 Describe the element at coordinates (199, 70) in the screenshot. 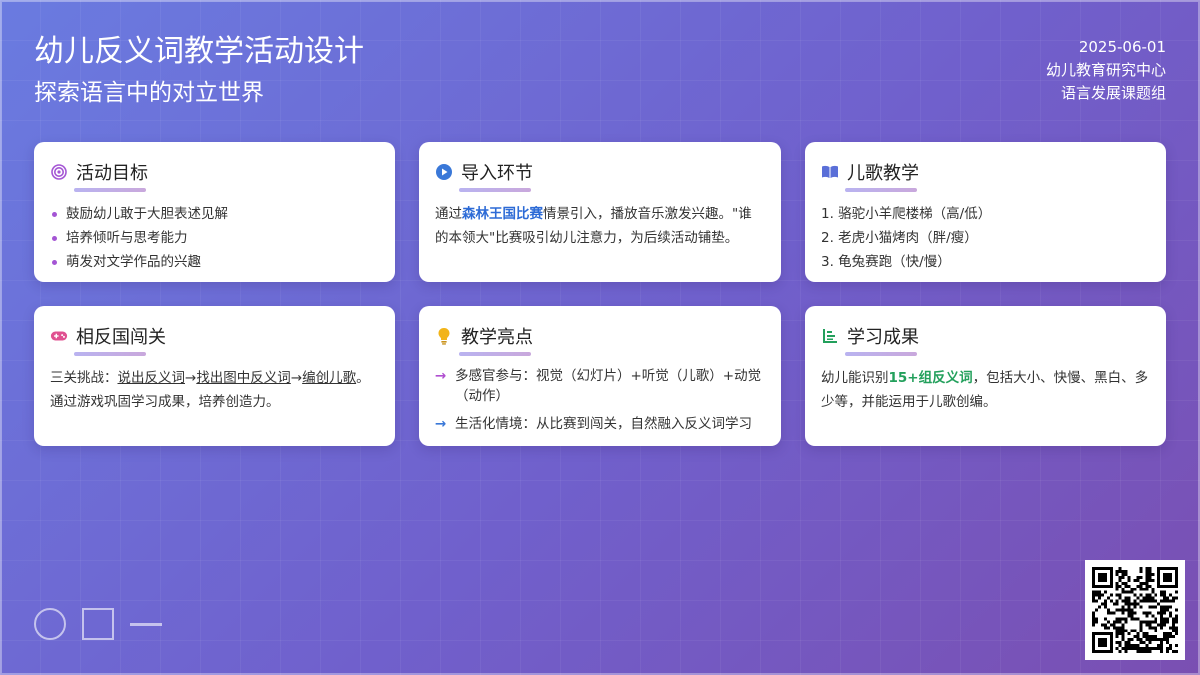

I see `header-left: 幼儿反义词教学活动设计 探索语言中的对立世界` at that location.